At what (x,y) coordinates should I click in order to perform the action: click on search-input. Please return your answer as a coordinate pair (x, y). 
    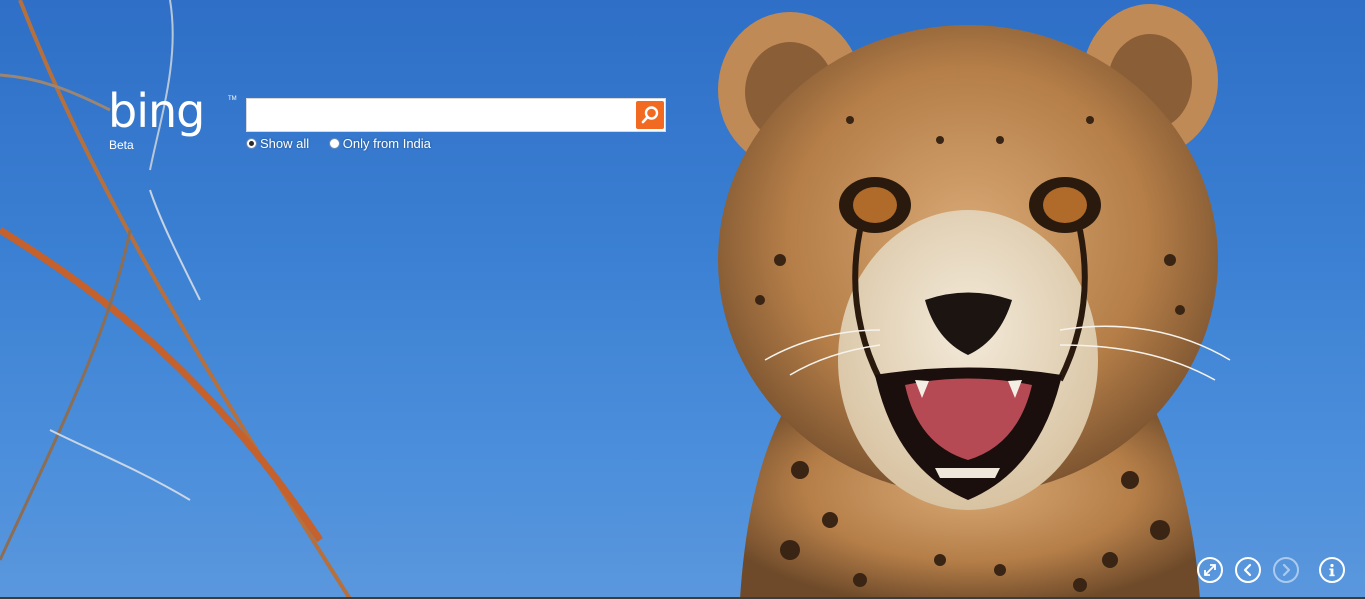
    Looking at the image, I should click on (444, 116).